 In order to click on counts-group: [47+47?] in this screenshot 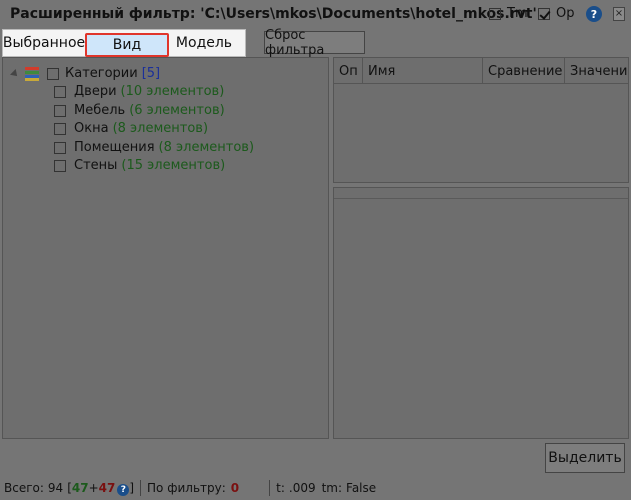, I will do `click(101, 488)`.